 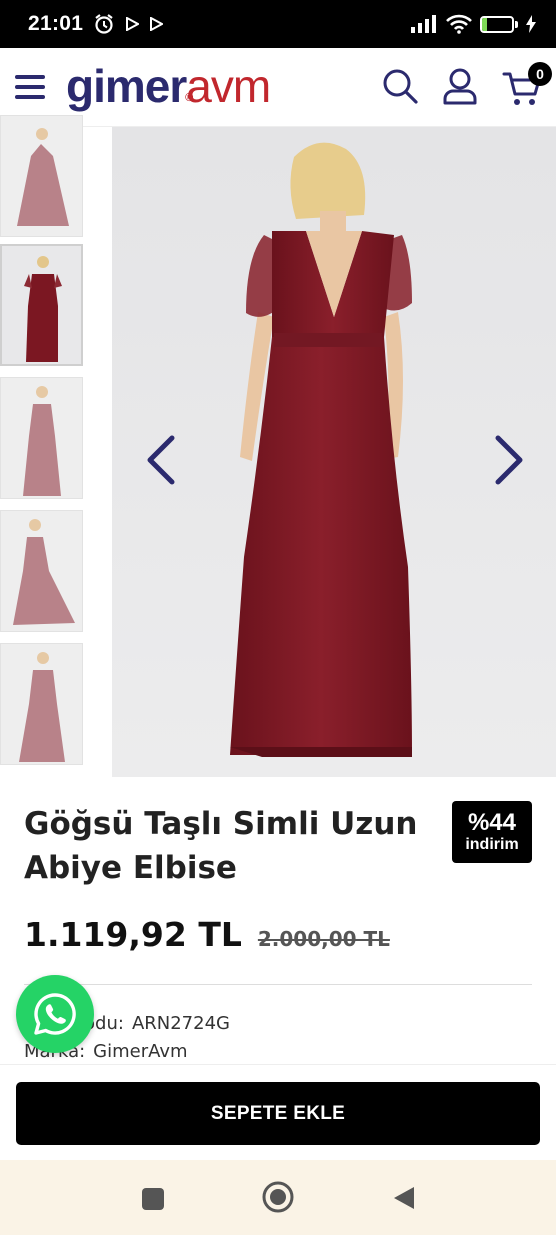 I want to click on product-code-value: ARN2724G, so click(x=180, y=1023).